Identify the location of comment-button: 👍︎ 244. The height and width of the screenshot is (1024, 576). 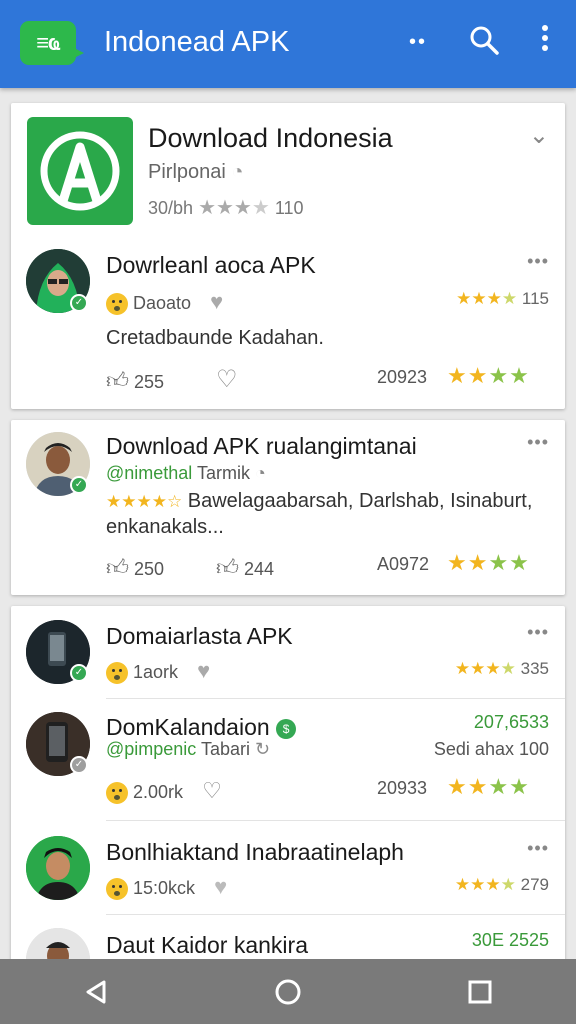
(245, 567).